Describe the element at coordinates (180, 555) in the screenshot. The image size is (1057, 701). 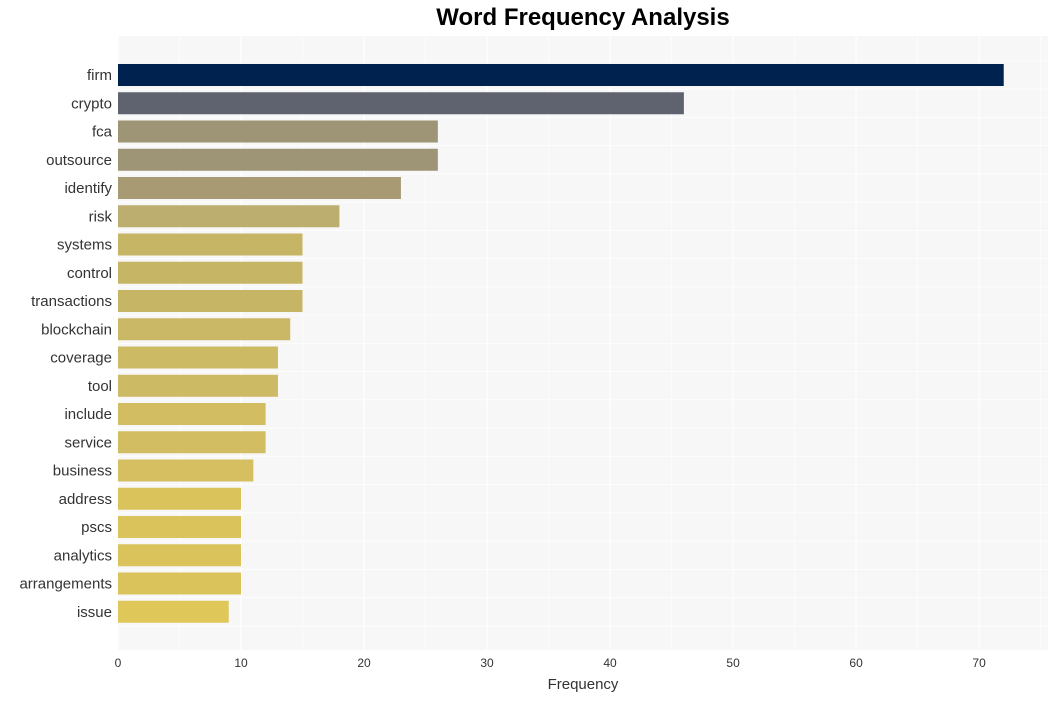
I see `bar-analytics` at that location.